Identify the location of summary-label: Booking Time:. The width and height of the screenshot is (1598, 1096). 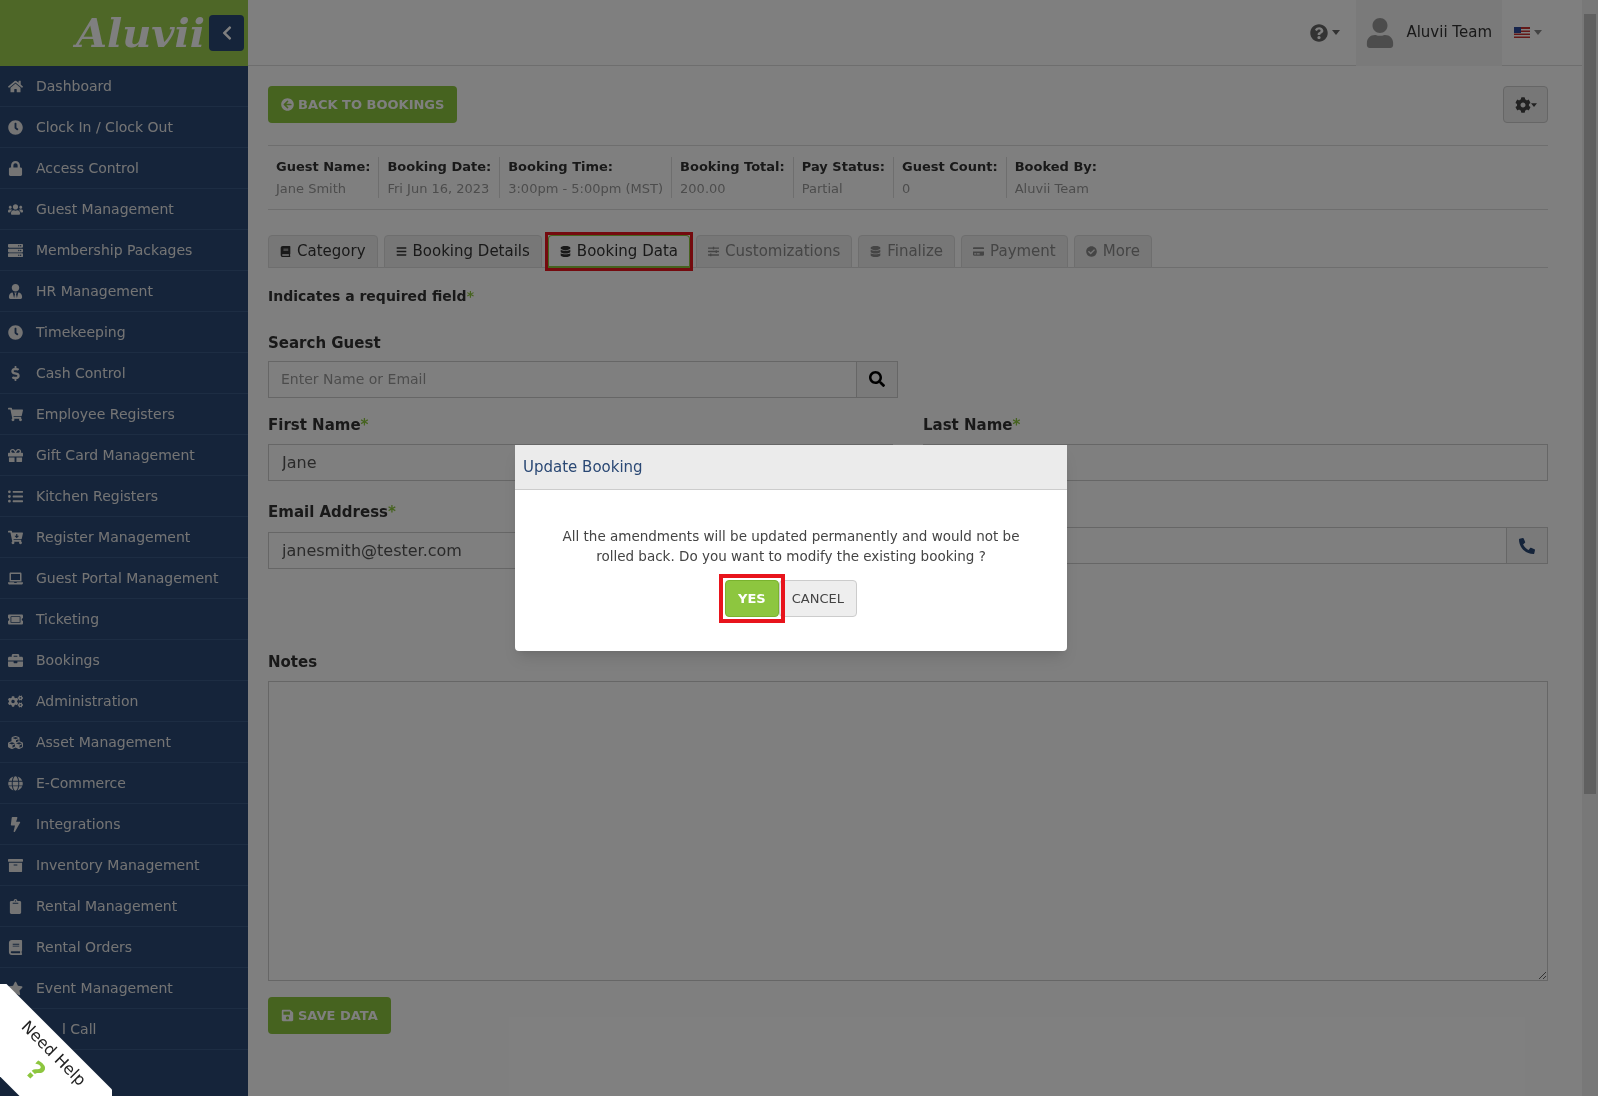
(561, 167).